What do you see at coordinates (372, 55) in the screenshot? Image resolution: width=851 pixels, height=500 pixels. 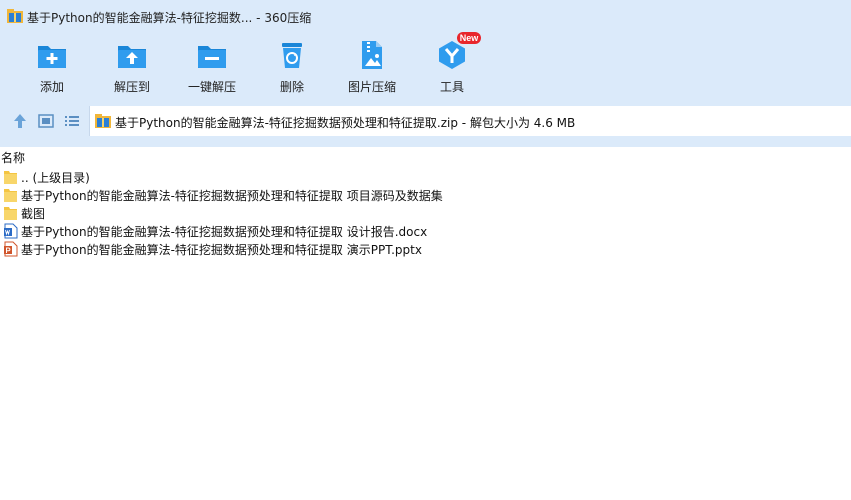 I see `image-compress-icon` at bounding box center [372, 55].